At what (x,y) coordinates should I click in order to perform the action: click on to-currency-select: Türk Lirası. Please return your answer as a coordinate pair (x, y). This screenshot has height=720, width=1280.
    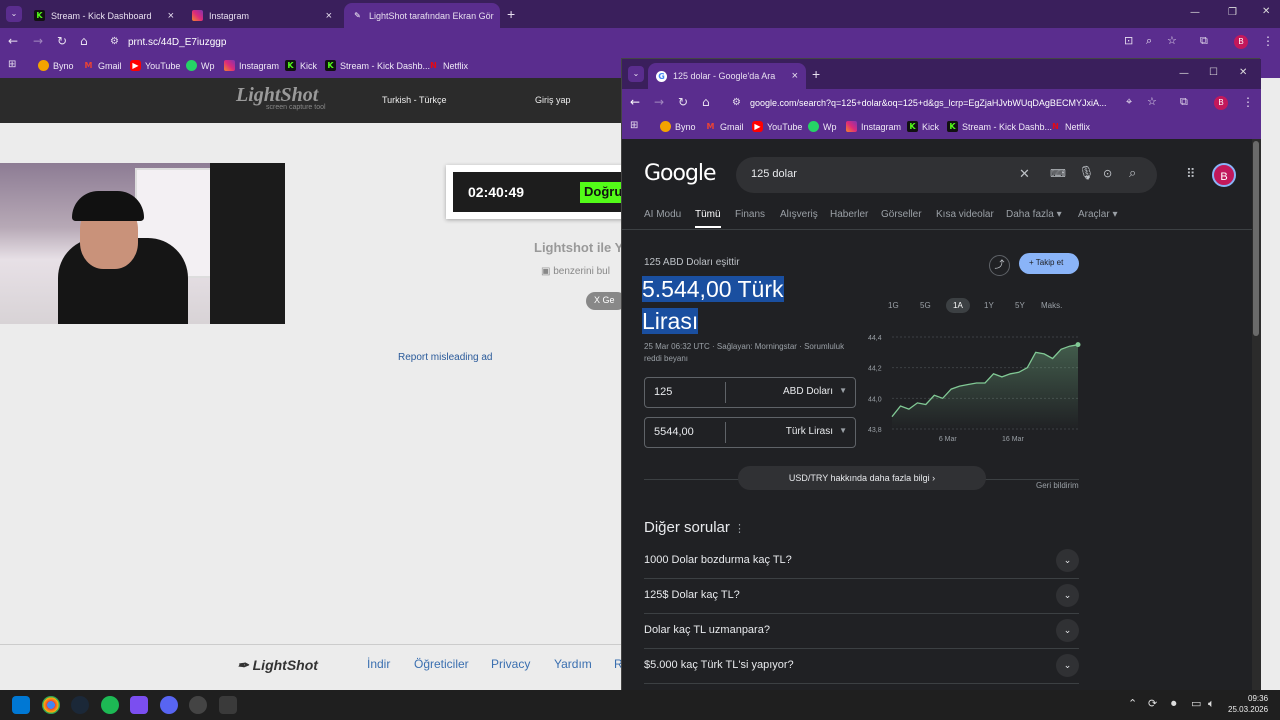
    Looking at the image, I should click on (809, 431).